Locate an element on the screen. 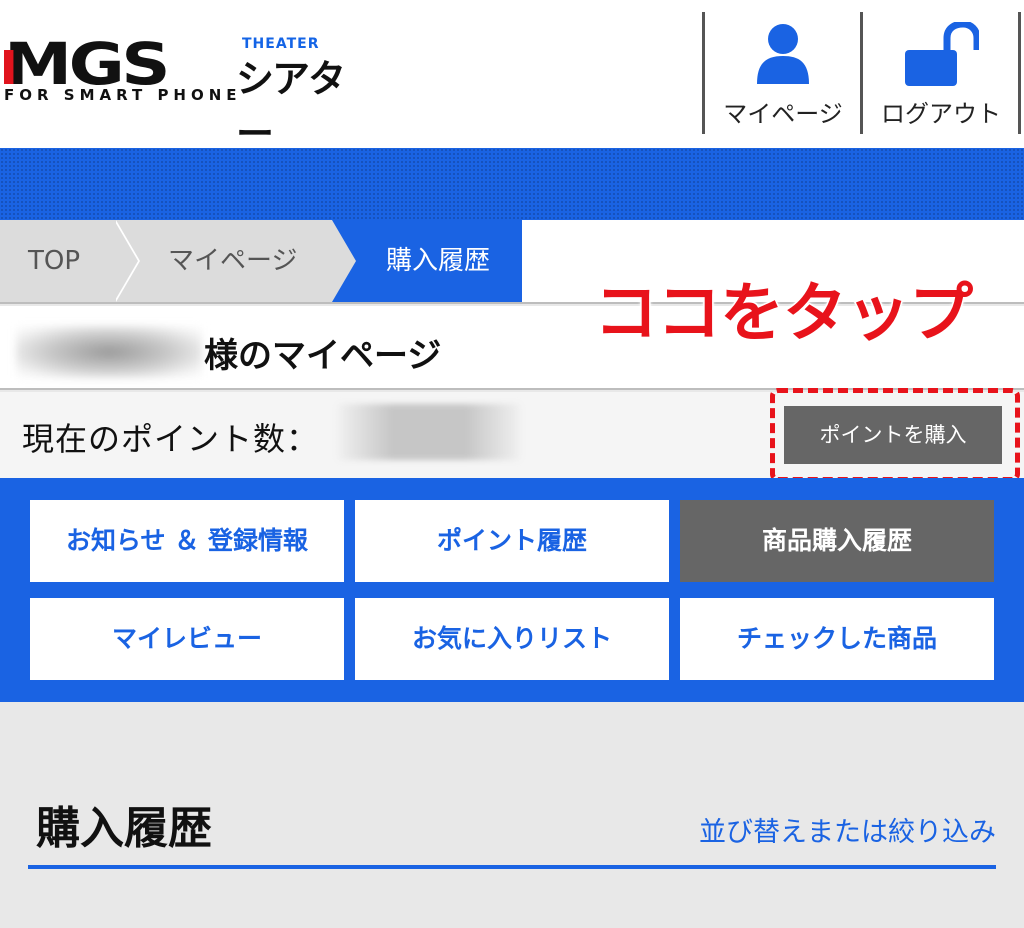 Image resolution: width=1024 pixels, height=928 pixels. mypage-button: マイページ is located at coordinates (783, 73).